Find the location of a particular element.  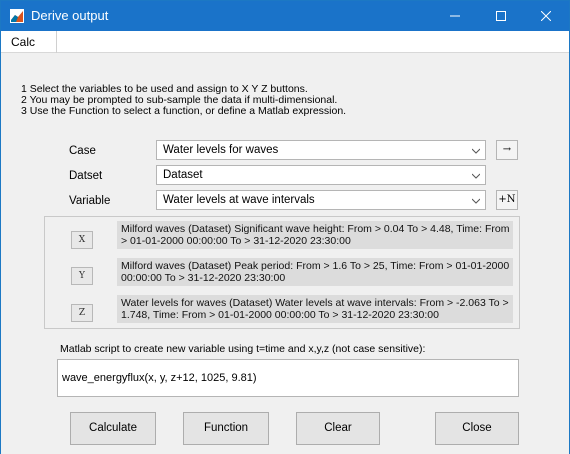

case-select: Water levels for waves is located at coordinates (321, 150).